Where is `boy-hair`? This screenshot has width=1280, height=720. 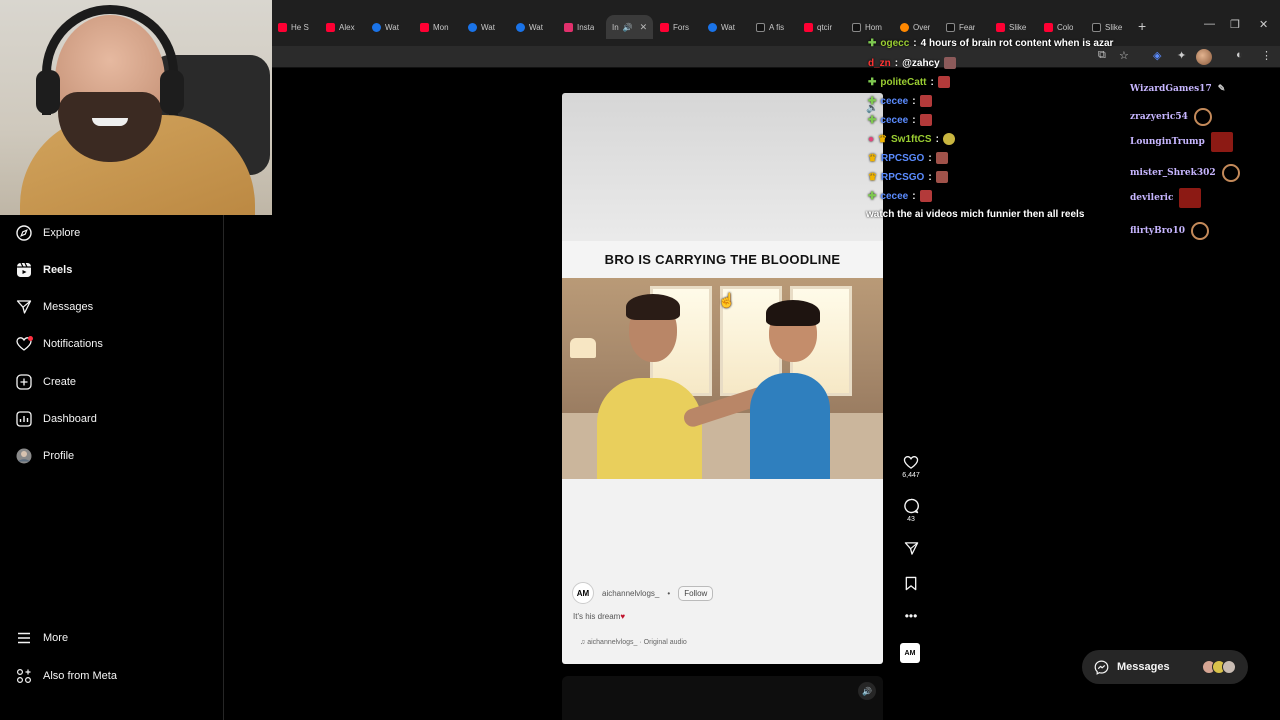 boy-hair is located at coordinates (793, 313).